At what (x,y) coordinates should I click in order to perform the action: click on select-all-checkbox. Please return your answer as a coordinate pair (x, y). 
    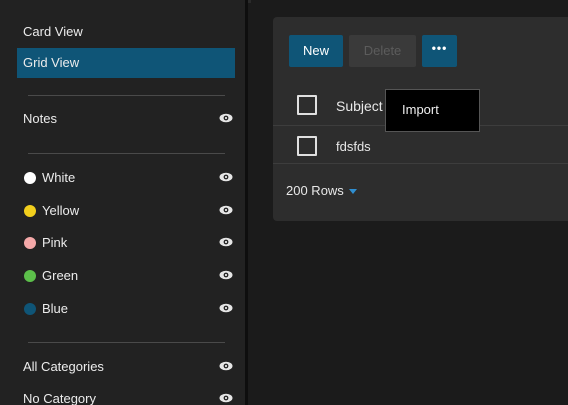
    Looking at the image, I should click on (307, 105).